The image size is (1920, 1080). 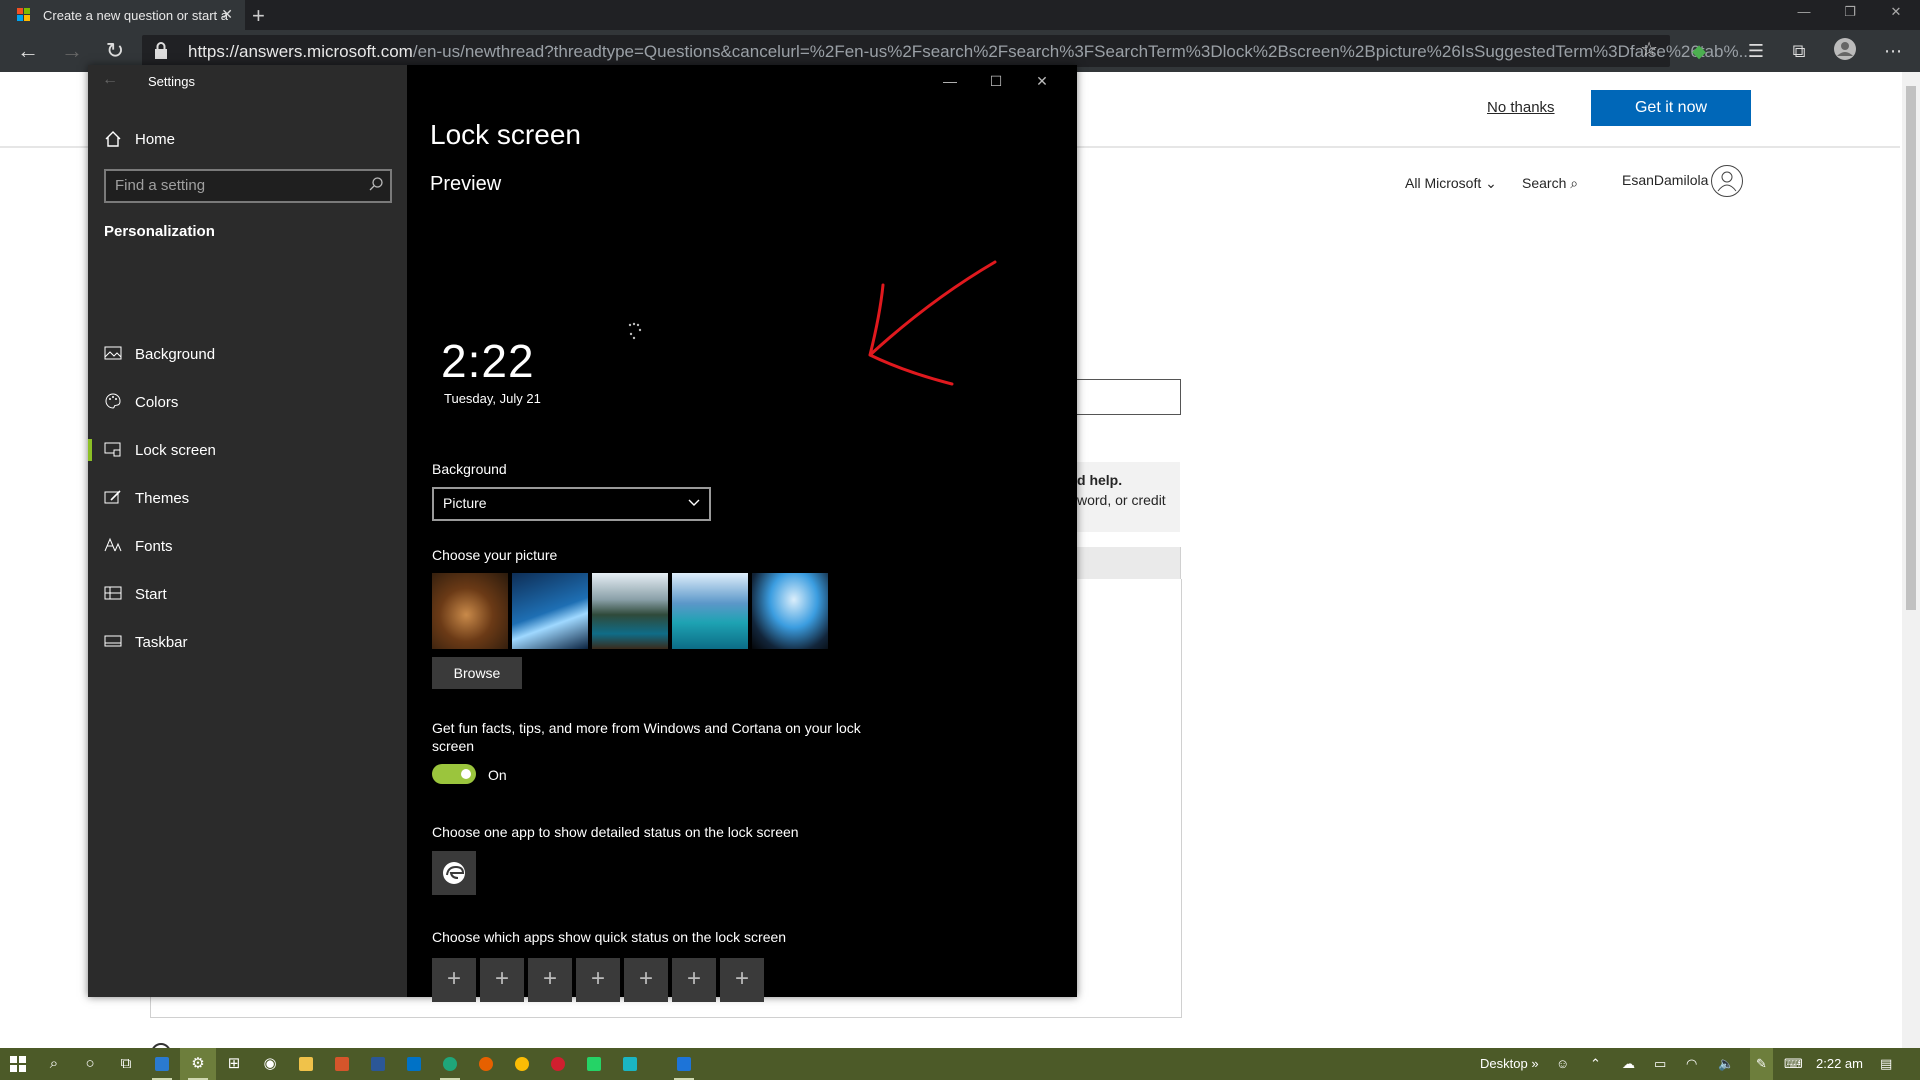 I want to click on user-name: EsanDamilola, so click(x=1665, y=180).